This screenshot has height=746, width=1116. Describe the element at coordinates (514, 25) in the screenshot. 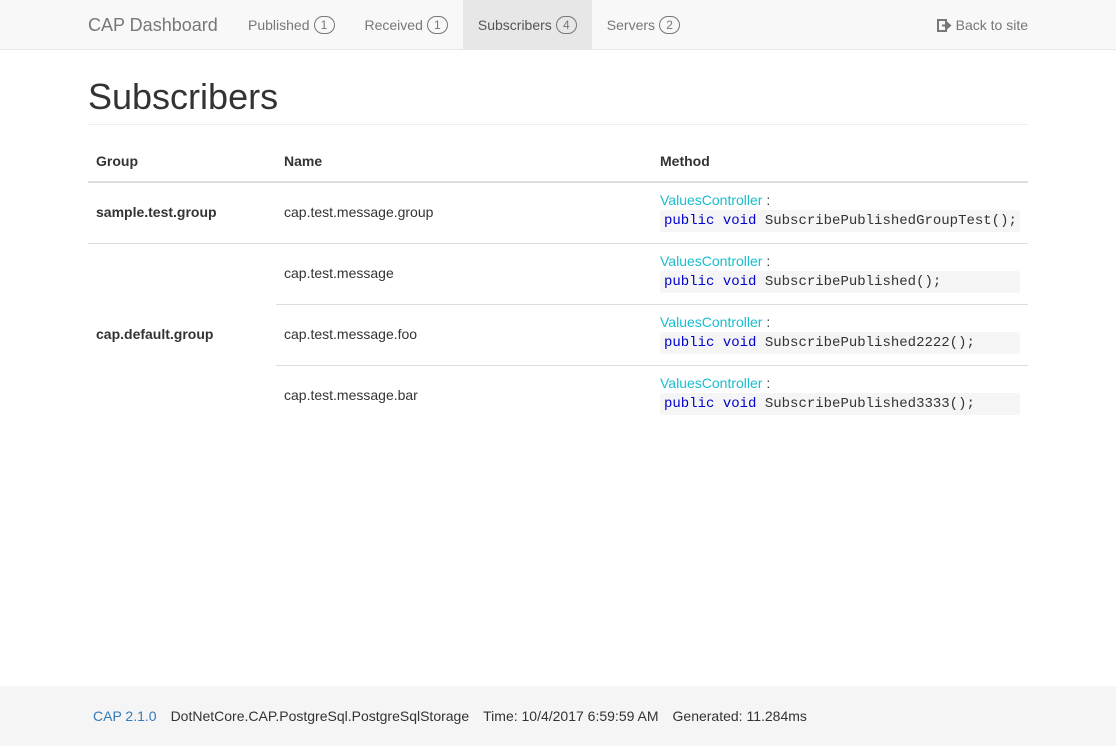

I see `tab-label: Subscribers` at that location.